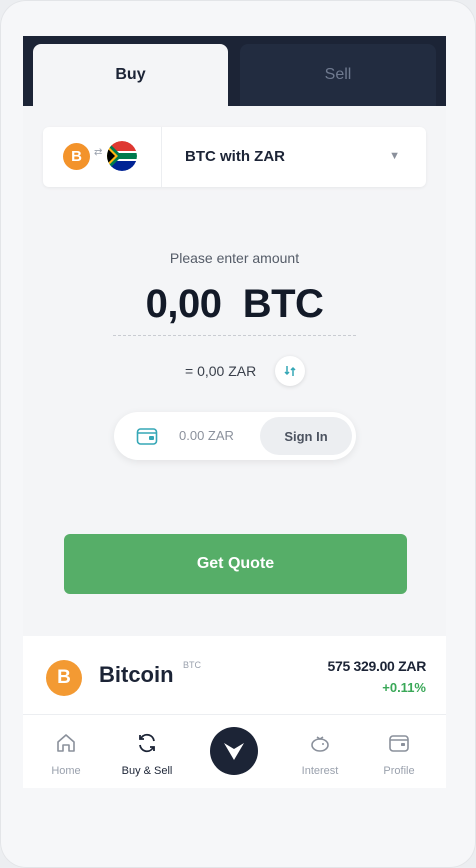 This screenshot has height=868, width=476. Describe the element at coordinates (122, 156) in the screenshot. I see `south-africa-flag-icon` at that location.